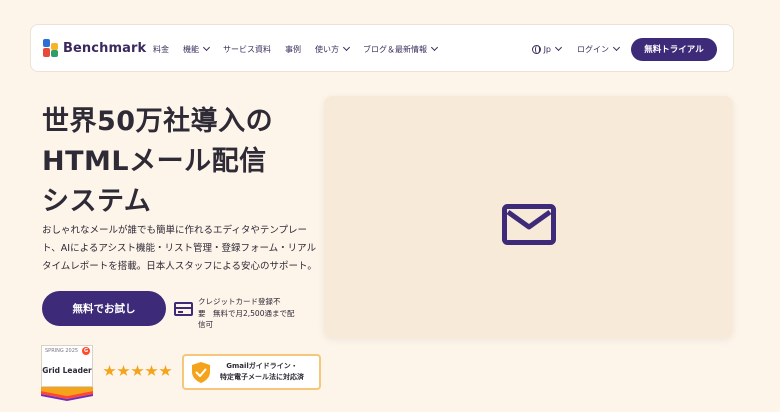  Describe the element at coordinates (529, 224) in the screenshot. I see `mail-icon` at that location.